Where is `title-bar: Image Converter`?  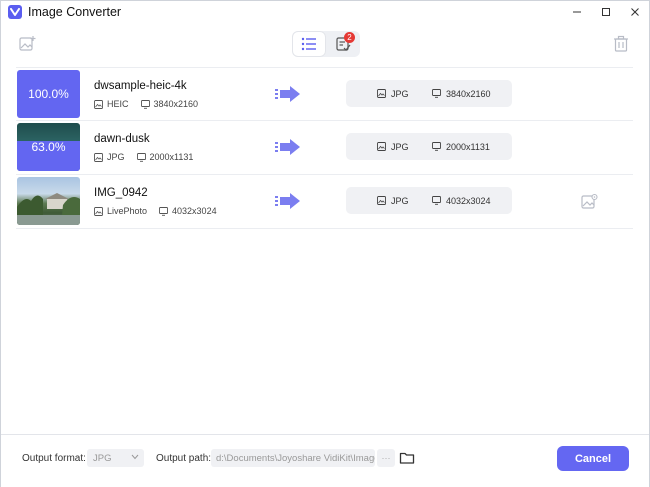
title-bar: Image Converter is located at coordinates (325, 12).